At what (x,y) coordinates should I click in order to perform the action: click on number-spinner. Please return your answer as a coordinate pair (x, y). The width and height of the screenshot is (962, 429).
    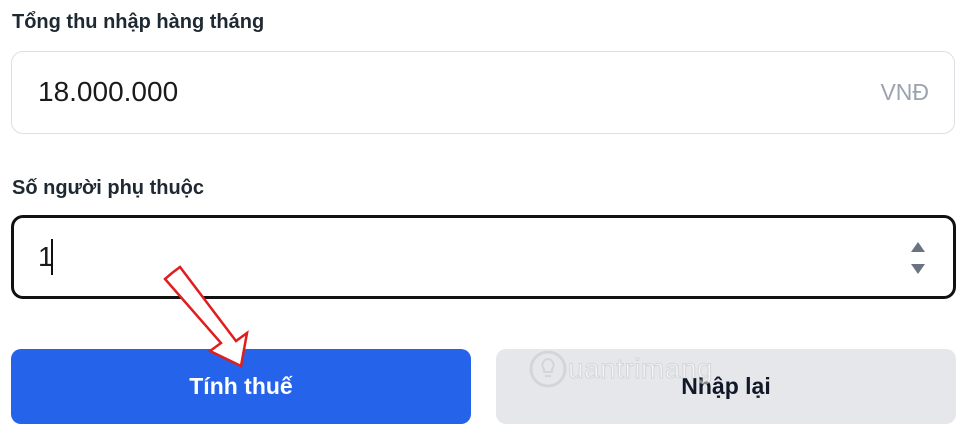
    Looking at the image, I should click on (918, 258).